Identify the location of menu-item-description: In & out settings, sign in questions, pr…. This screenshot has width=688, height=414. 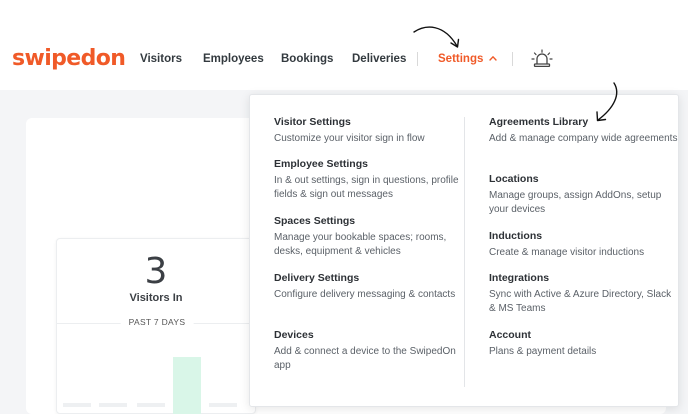
(366, 187).